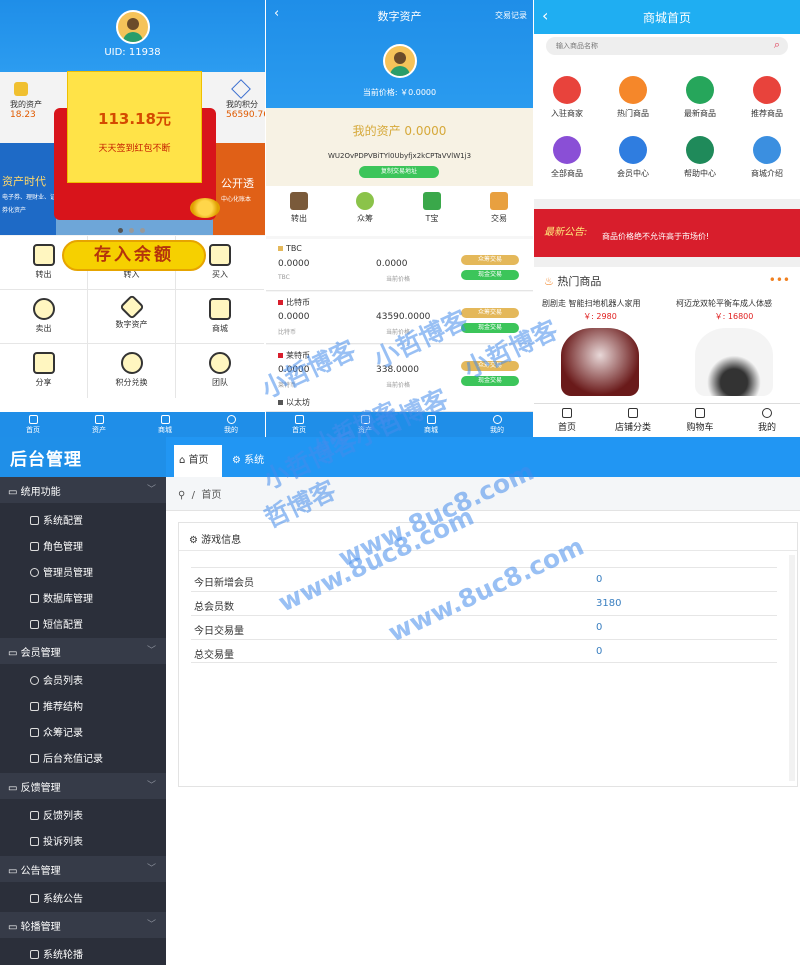  What do you see at coordinates (511, 15) in the screenshot?
I see `records-link: 交易记录` at bounding box center [511, 15].